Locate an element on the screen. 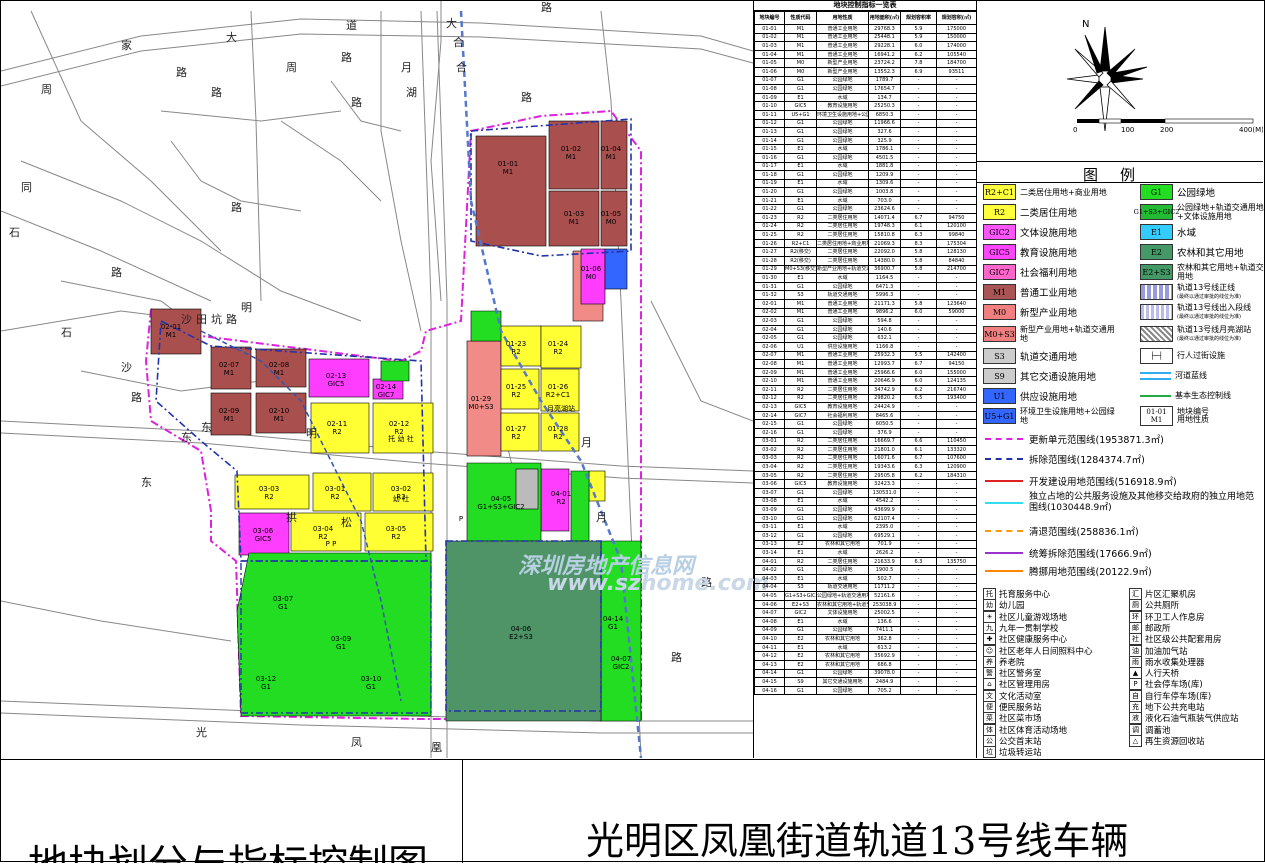  table-row: 01-28 R2(移交) 二类居住用地 14380.0 5.8 84840 is located at coordinates (865, 261).